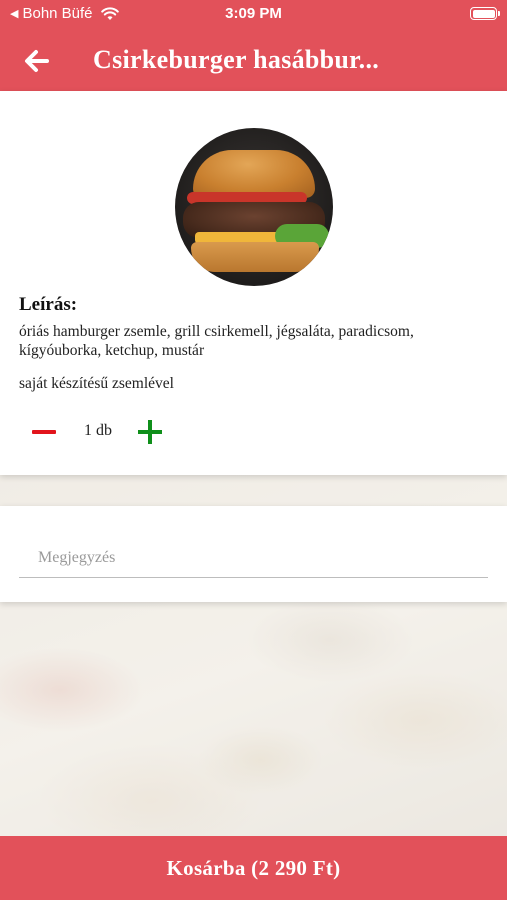  What do you see at coordinates (253, 868) in the screenshot?
I see `add-to-cart-button: Kosárba (2 290 Ft)` at bounding box center [253, 868].